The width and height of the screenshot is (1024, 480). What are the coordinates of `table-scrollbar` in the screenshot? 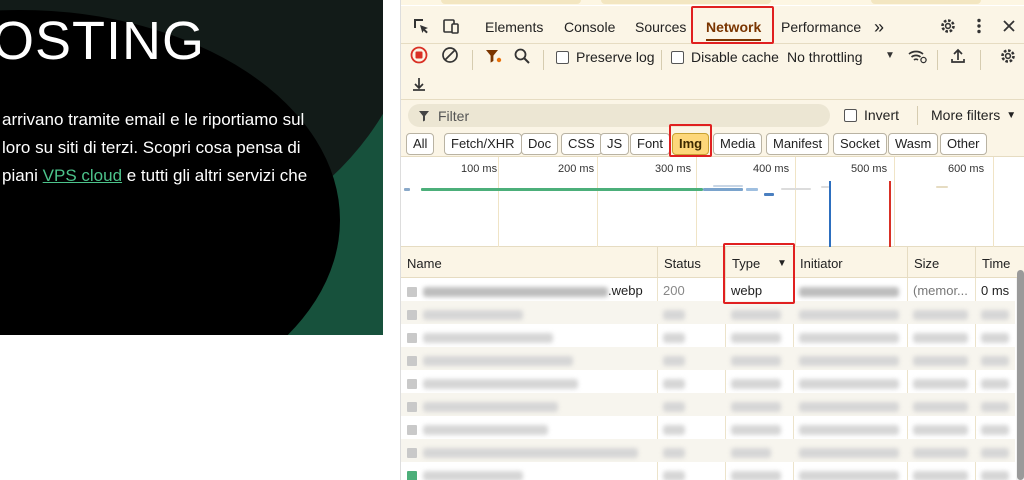 It's located at (1020, 375).